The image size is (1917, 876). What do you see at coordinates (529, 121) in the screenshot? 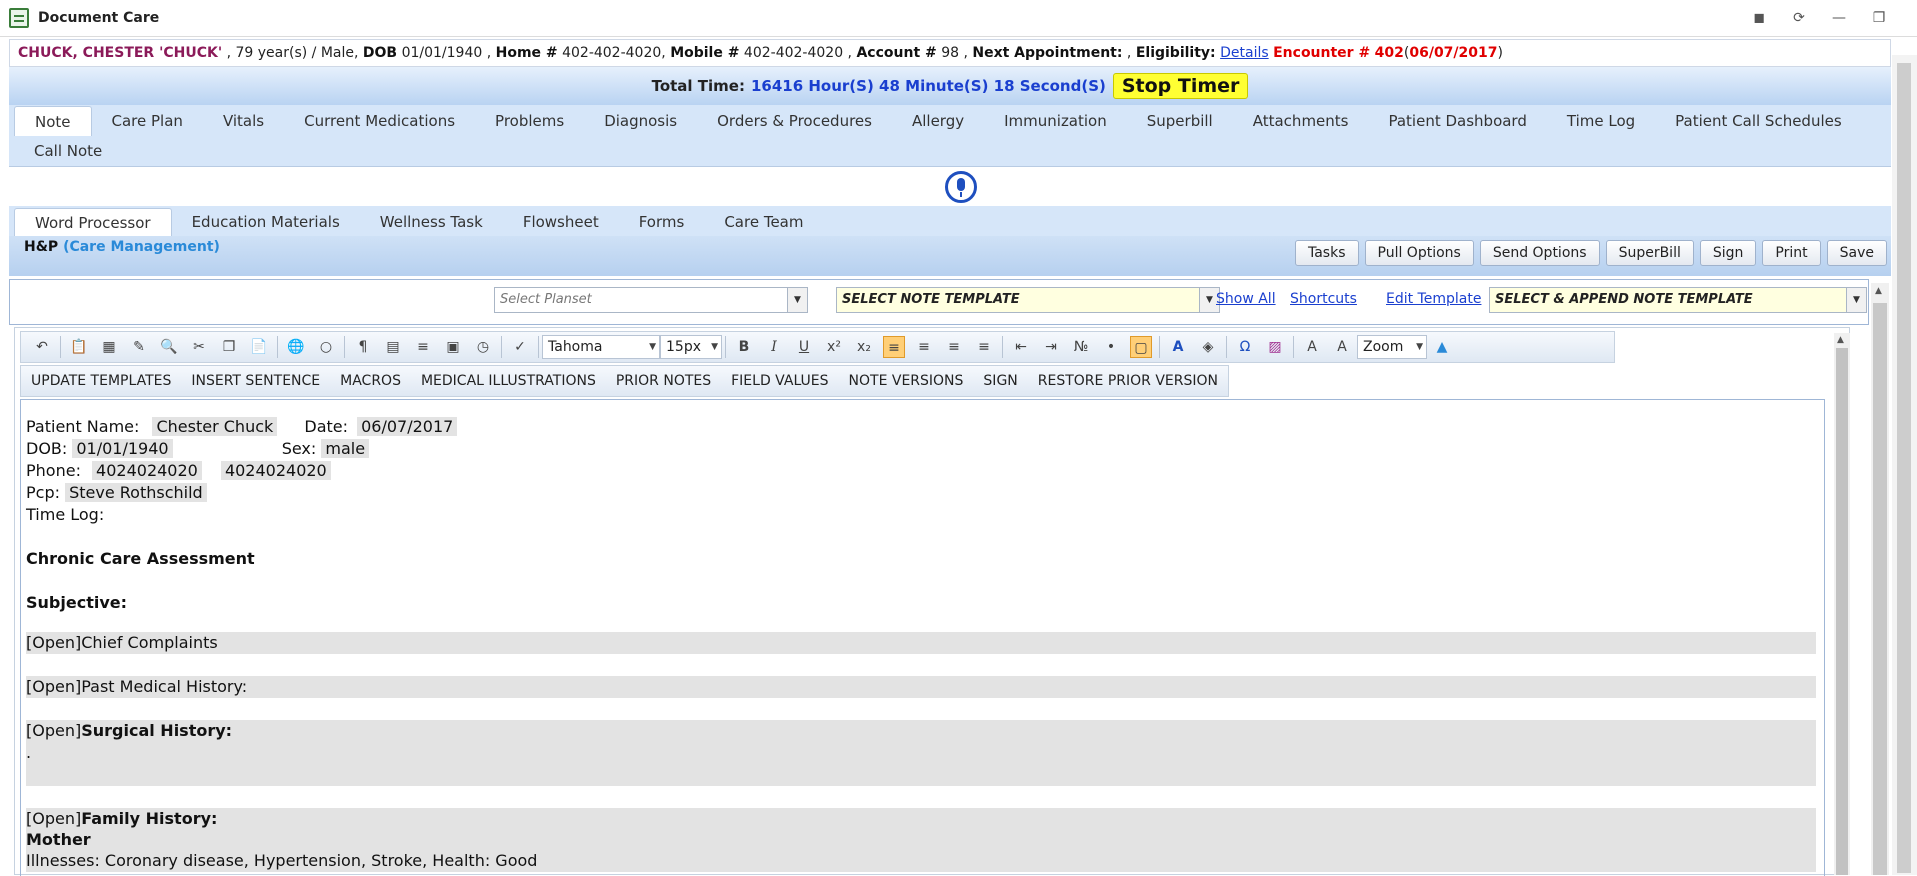
I see `tab-problems: Problems` at bounding box center [529, 121].